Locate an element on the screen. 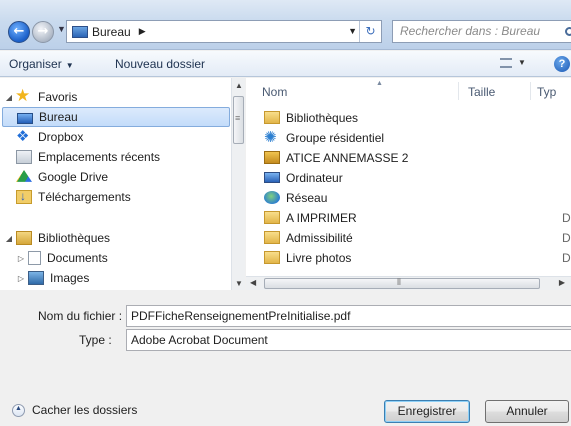 The image size is (571, 426). sidebar-item-documents: ▷ Documents is located at coordinates (121, 258).